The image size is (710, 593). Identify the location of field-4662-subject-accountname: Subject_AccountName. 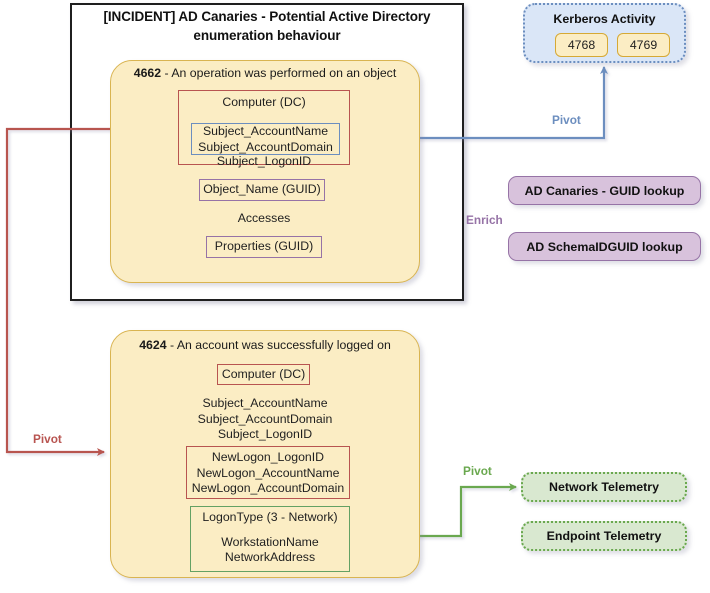
(265, 131).